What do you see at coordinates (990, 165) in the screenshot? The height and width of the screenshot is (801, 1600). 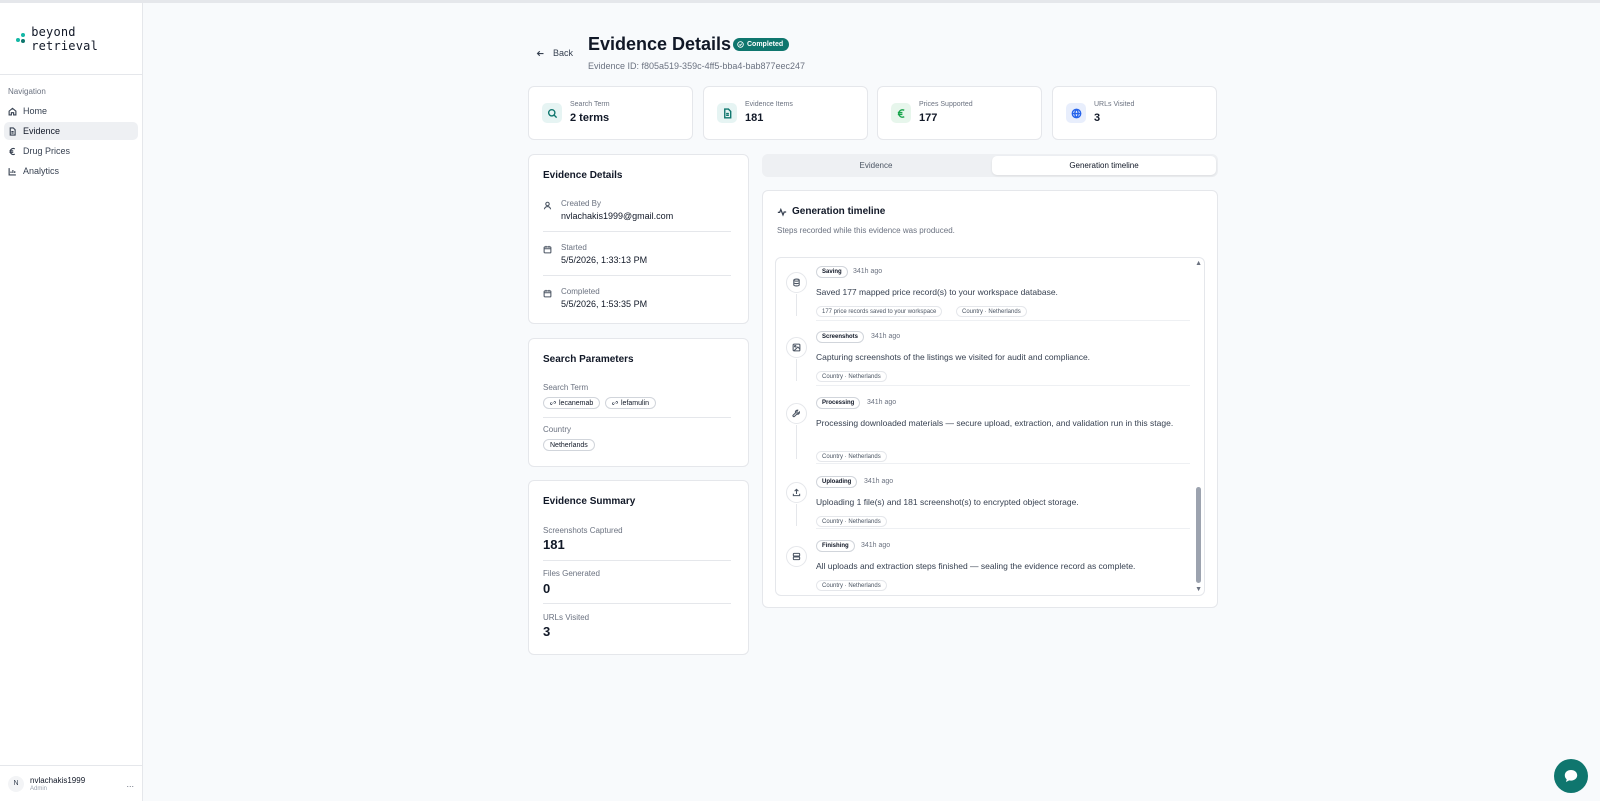 I see `detail-tabs: Evidence Generation timeline` at bounding box center [990, 165].